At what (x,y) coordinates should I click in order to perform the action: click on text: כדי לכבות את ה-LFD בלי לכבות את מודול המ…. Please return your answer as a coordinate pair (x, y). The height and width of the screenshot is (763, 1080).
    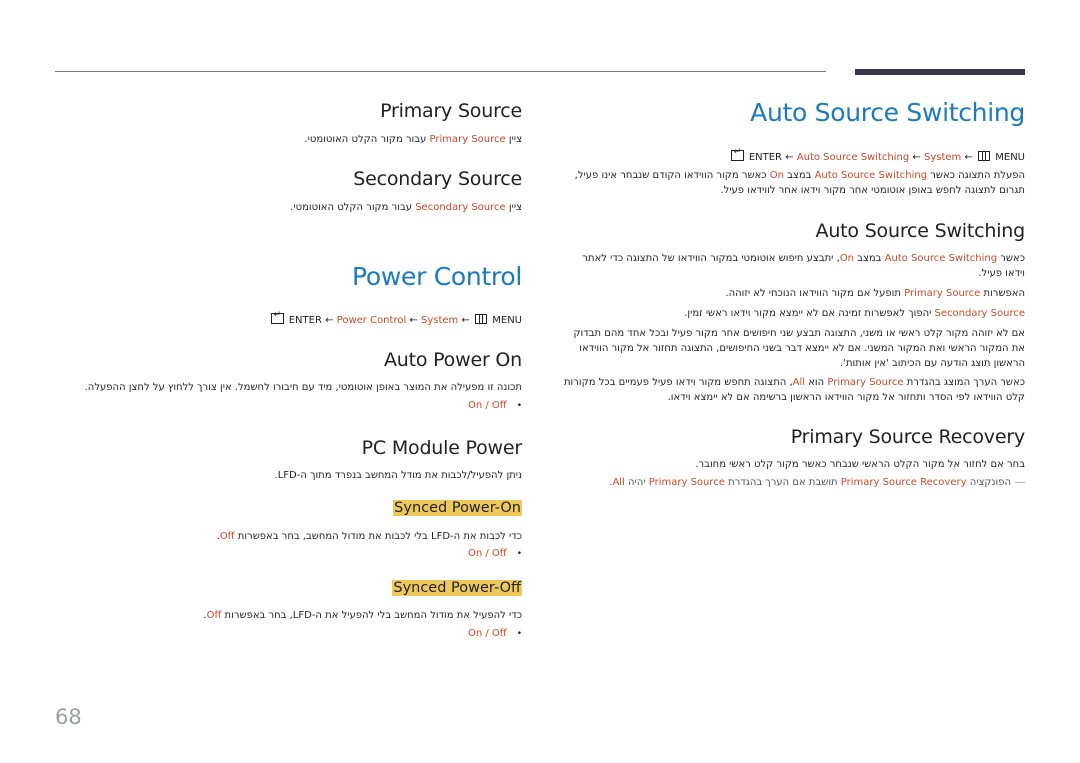
    Looking at the image, I should click on (378, 536).